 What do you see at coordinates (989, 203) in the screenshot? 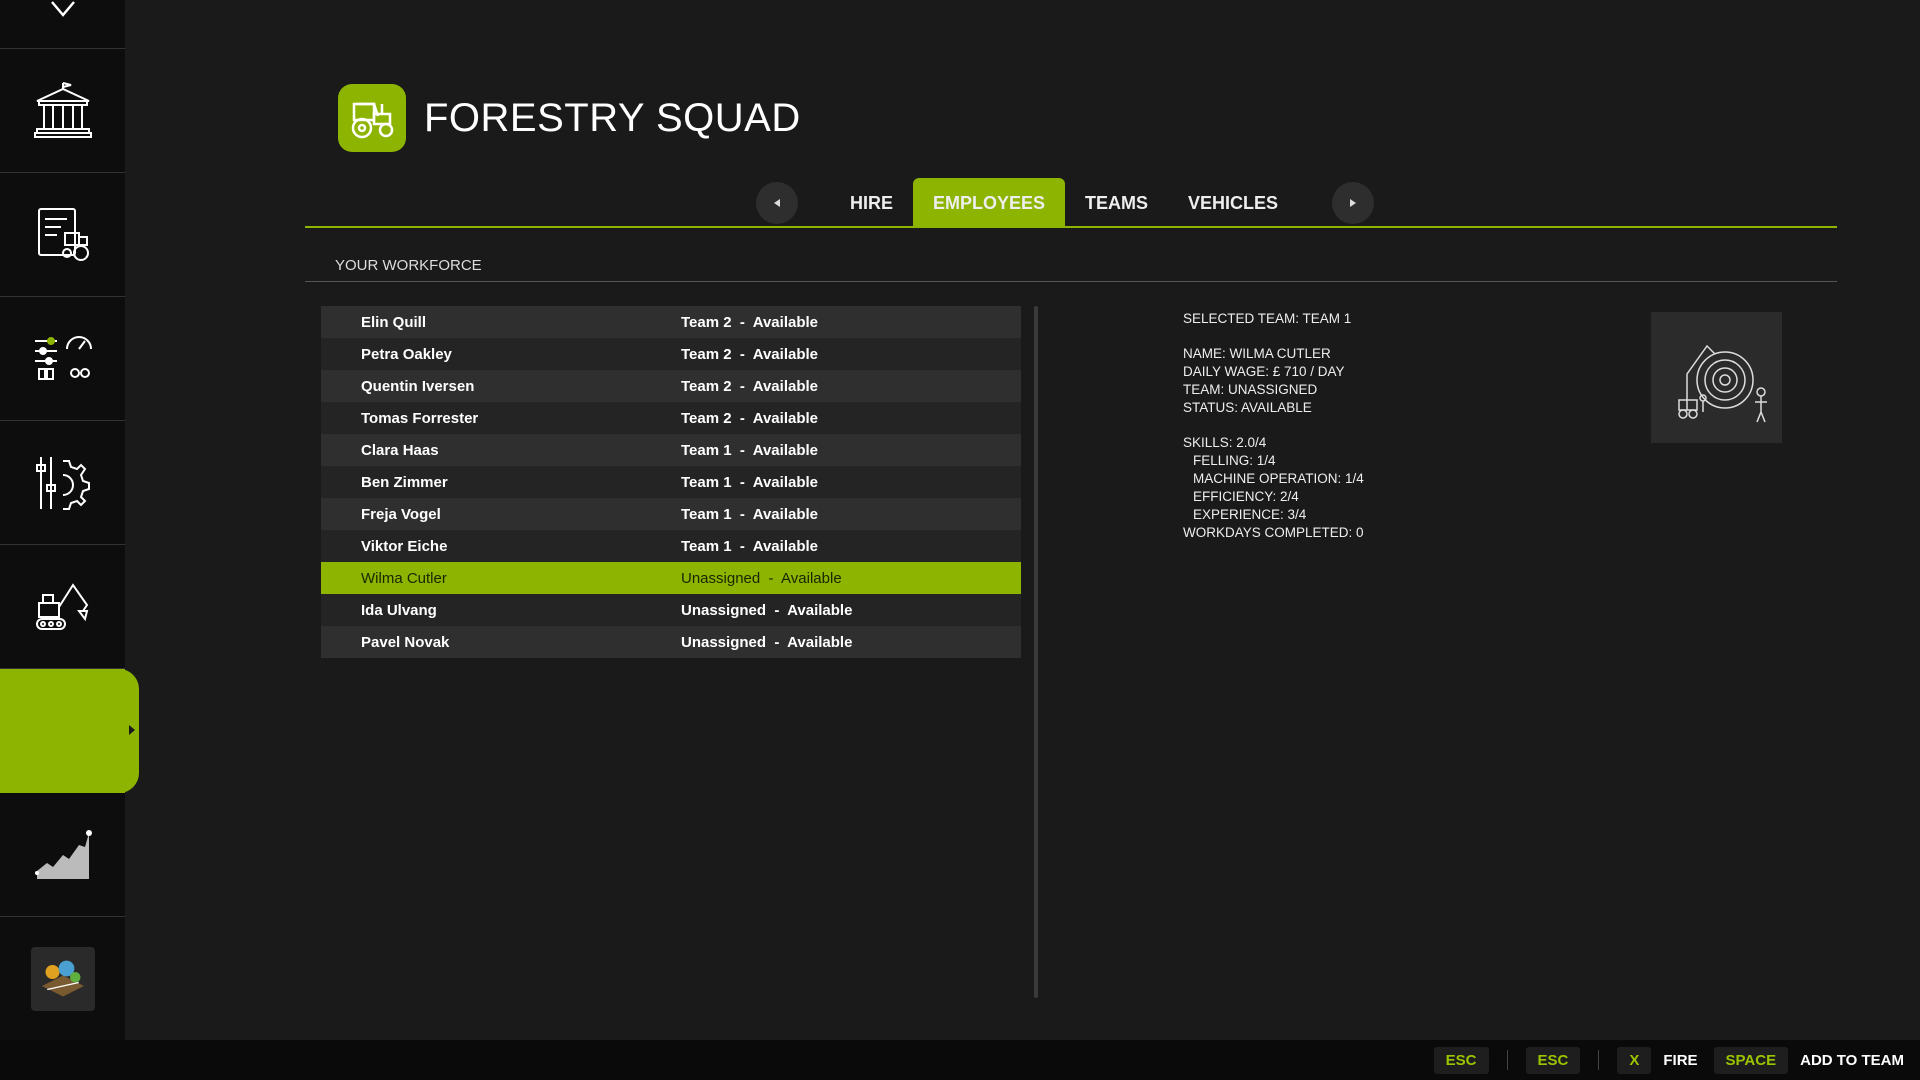
I see `tab-employees: EMPLOYEES` at bounding box center [989, 203].